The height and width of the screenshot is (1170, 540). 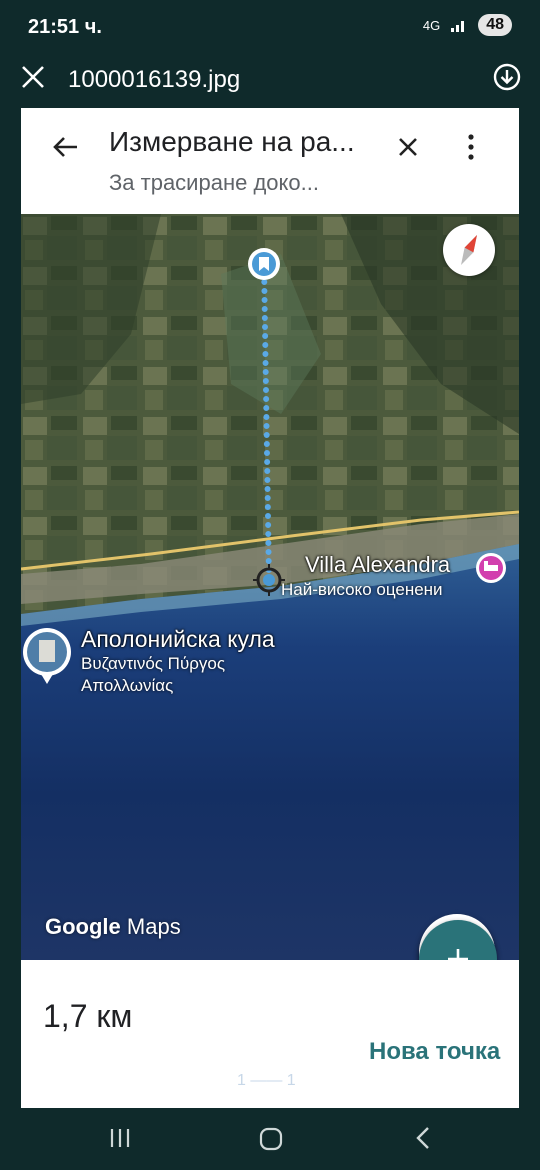 What do you see at coordinates (83, 926) in the screenshot?
I see `logo-google: Google` at bounding box center [83, 926].